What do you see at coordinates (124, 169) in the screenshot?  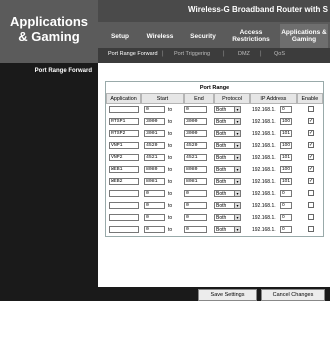 I see `application-field: WEB1` at bounding box center [124, 169].